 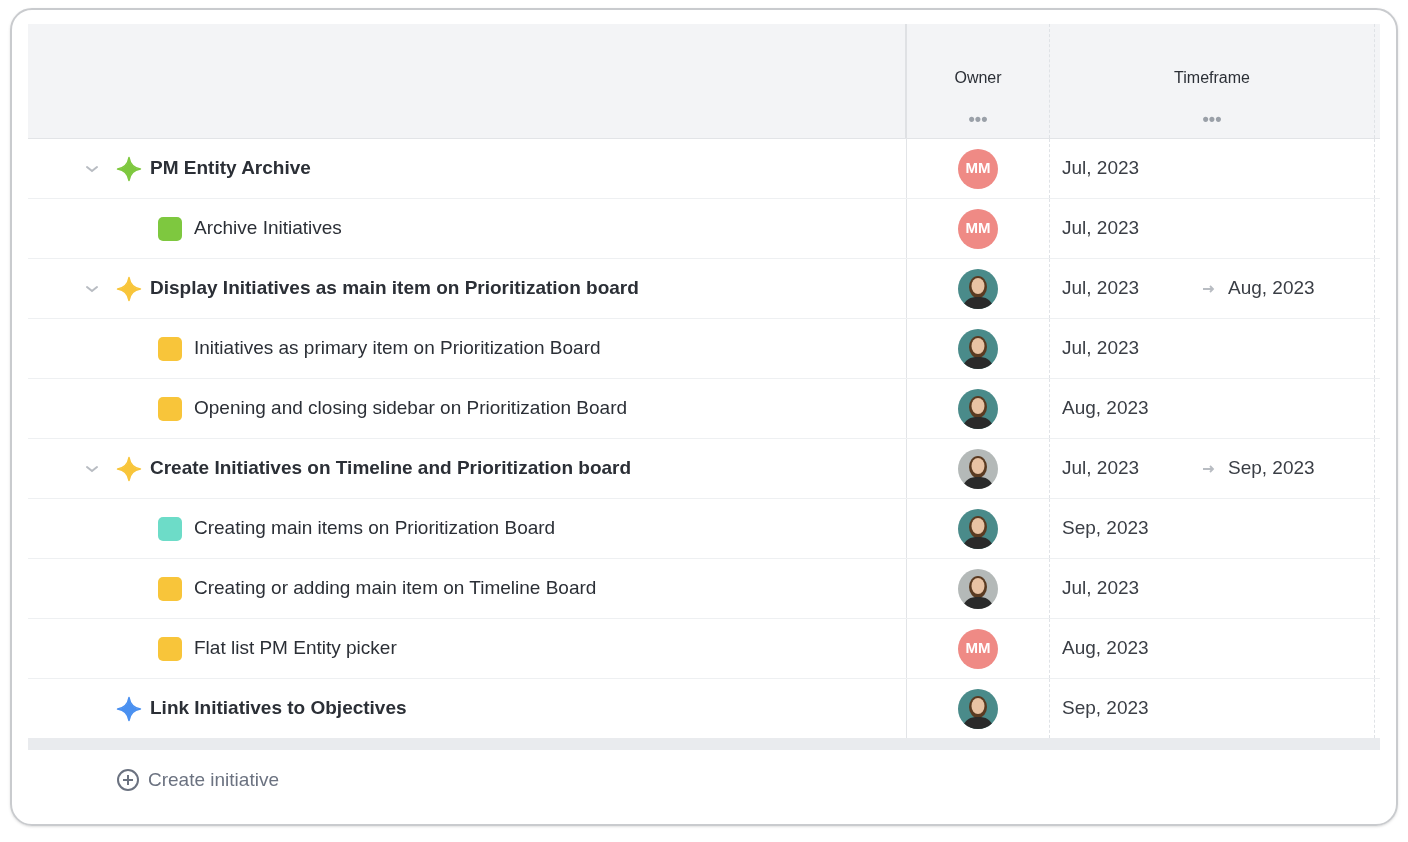 I want to click on row-title: Creating main items on Prioritization Board, so click(x=375, y=528).